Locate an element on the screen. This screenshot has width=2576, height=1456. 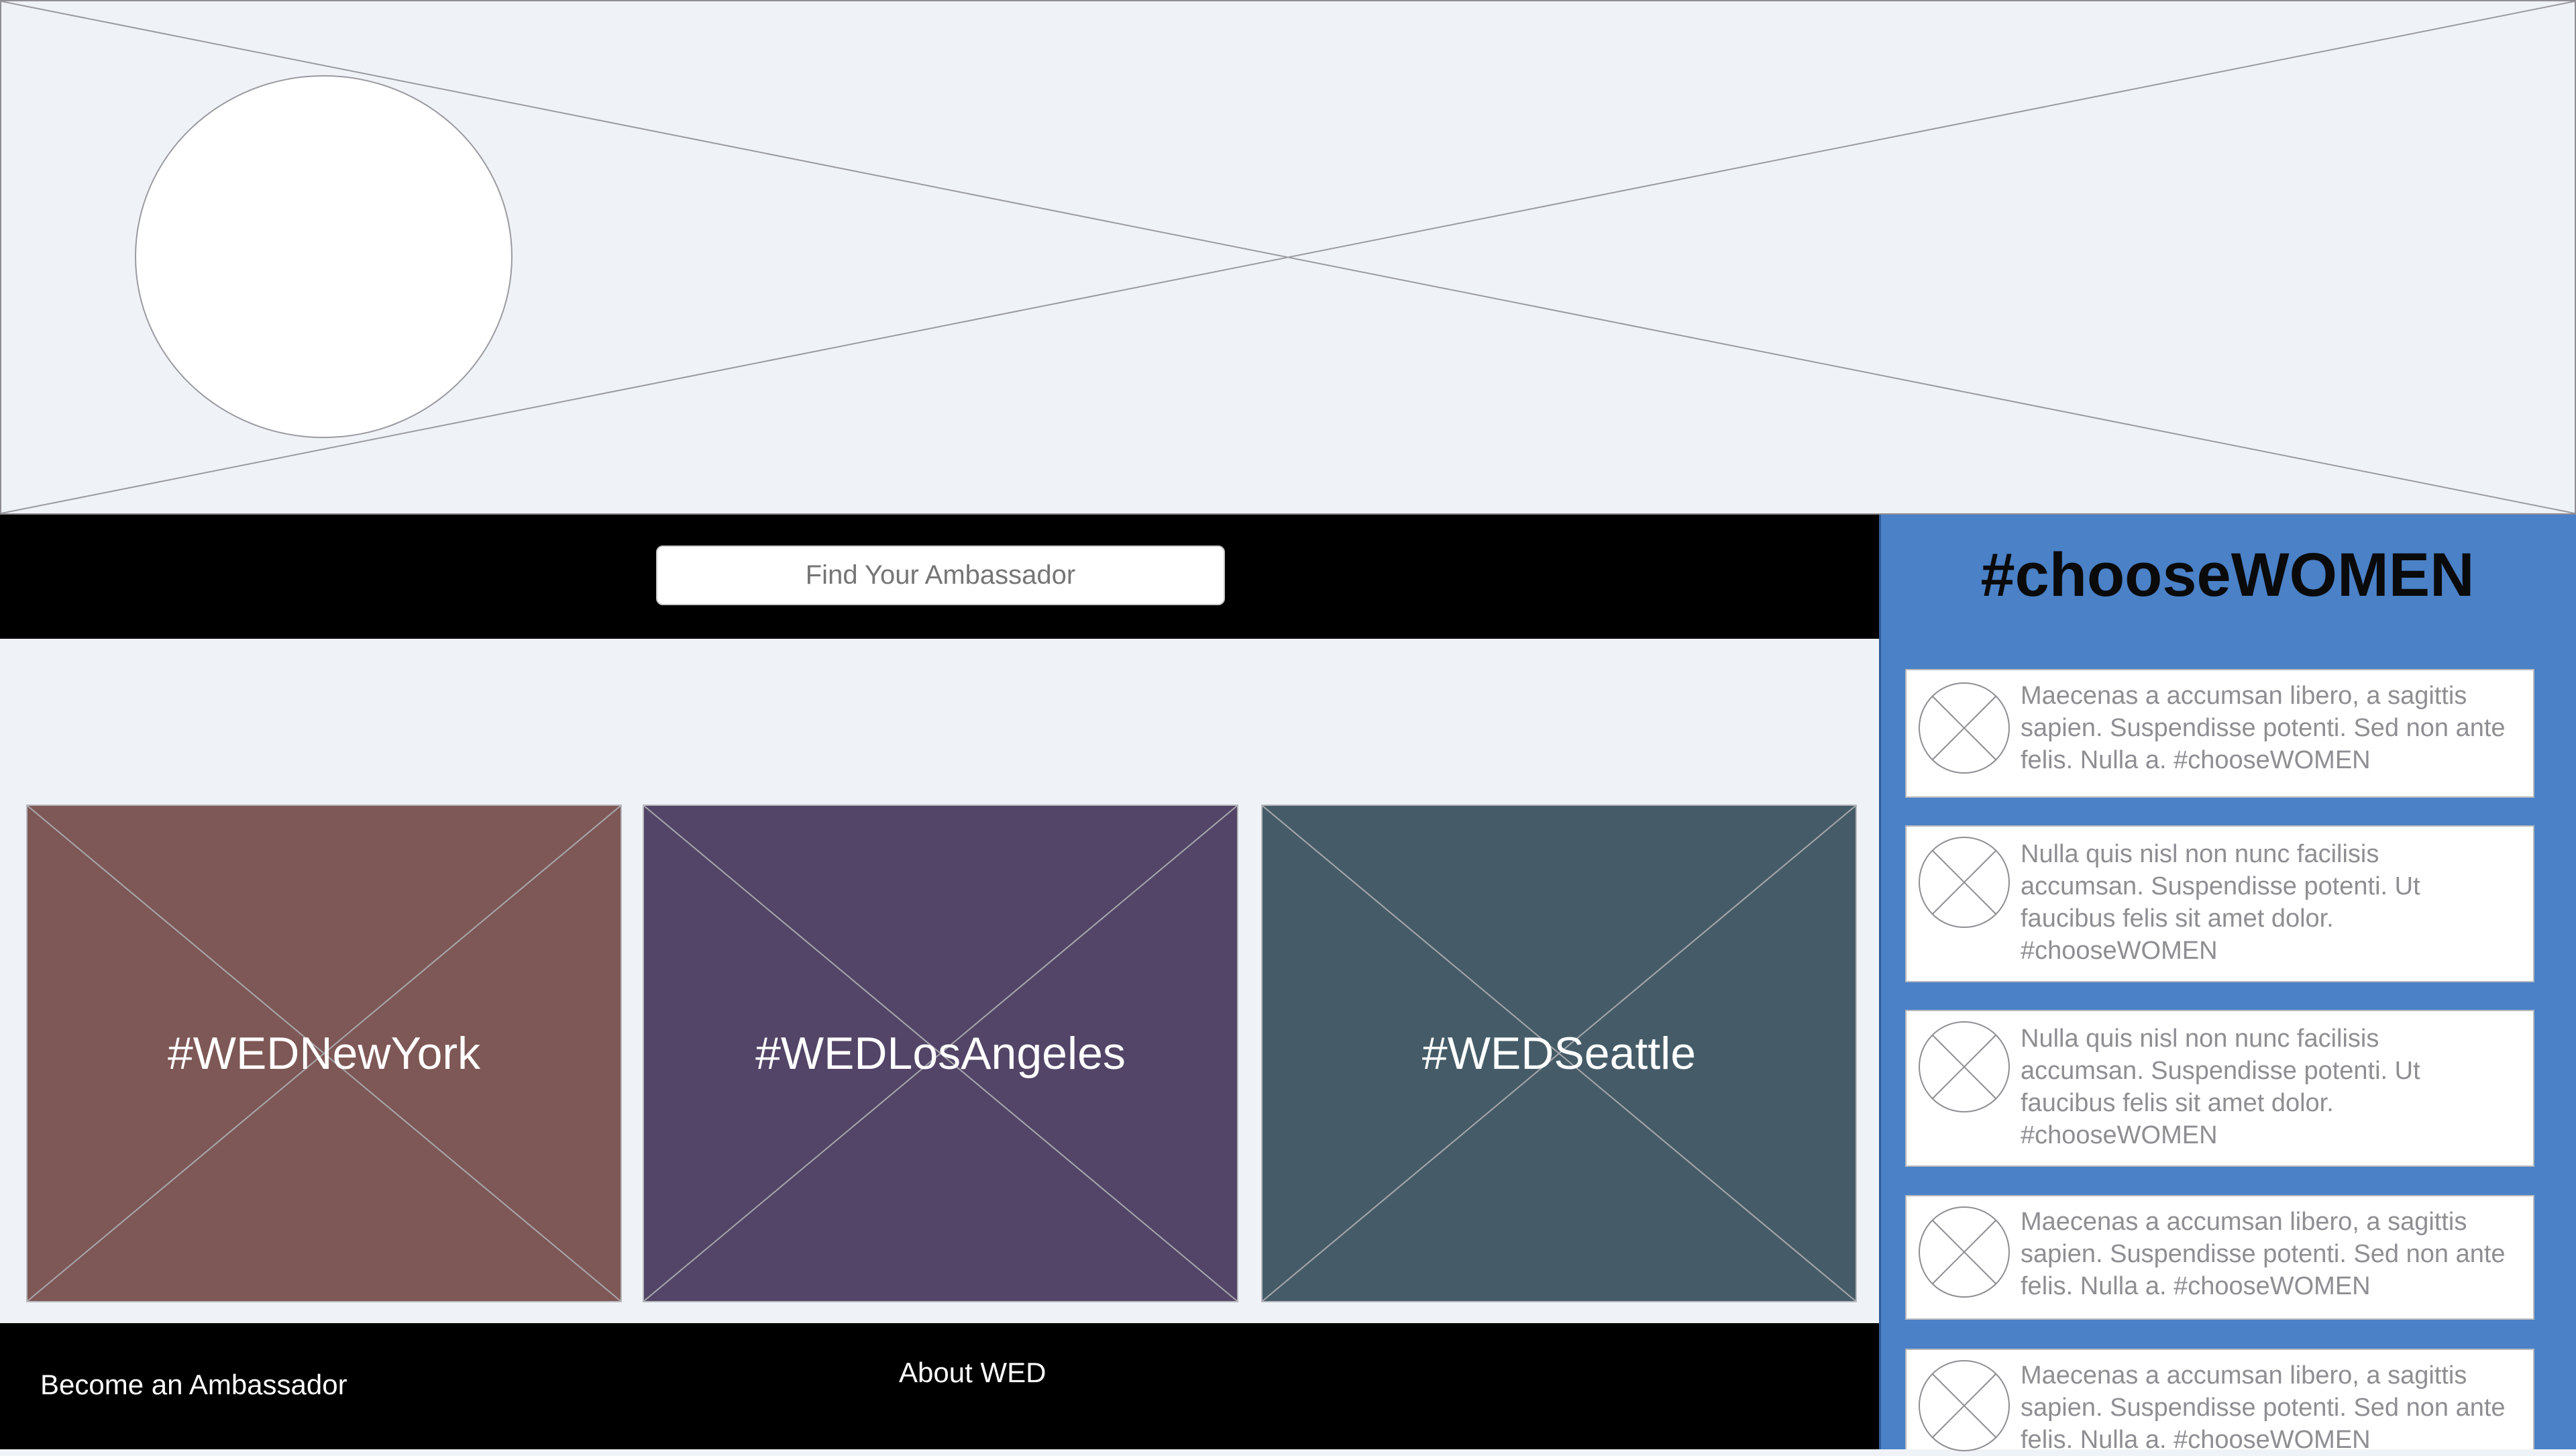
profile-avatar-placeholder is located at coordinates (324, 257).